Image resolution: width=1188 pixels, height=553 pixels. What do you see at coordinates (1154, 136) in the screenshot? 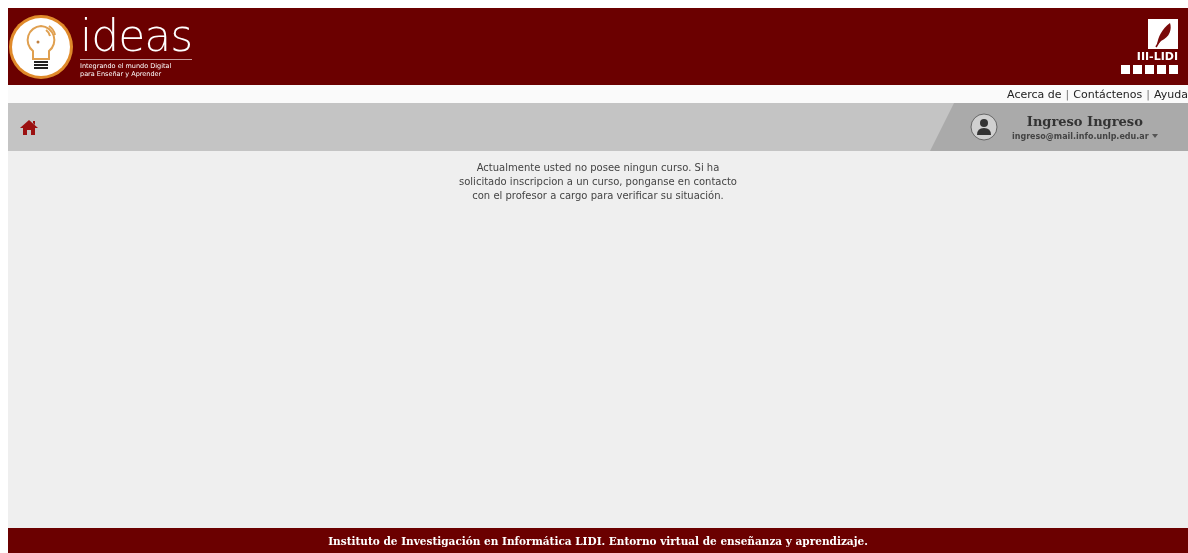
I see `caret-icon` at bounding box center [1154, 136].